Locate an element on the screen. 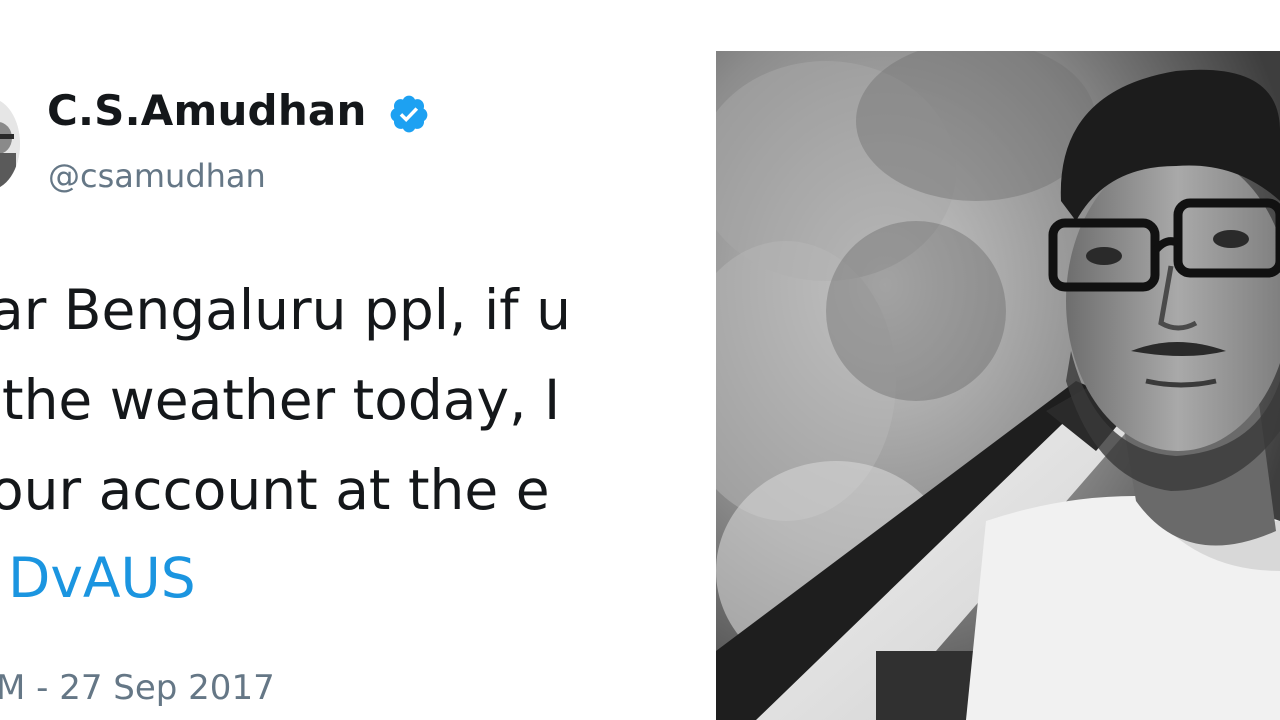 This screenshot has height=720, width=1280. hashtag-link: DvAUS is located at coordinates (102, 578).